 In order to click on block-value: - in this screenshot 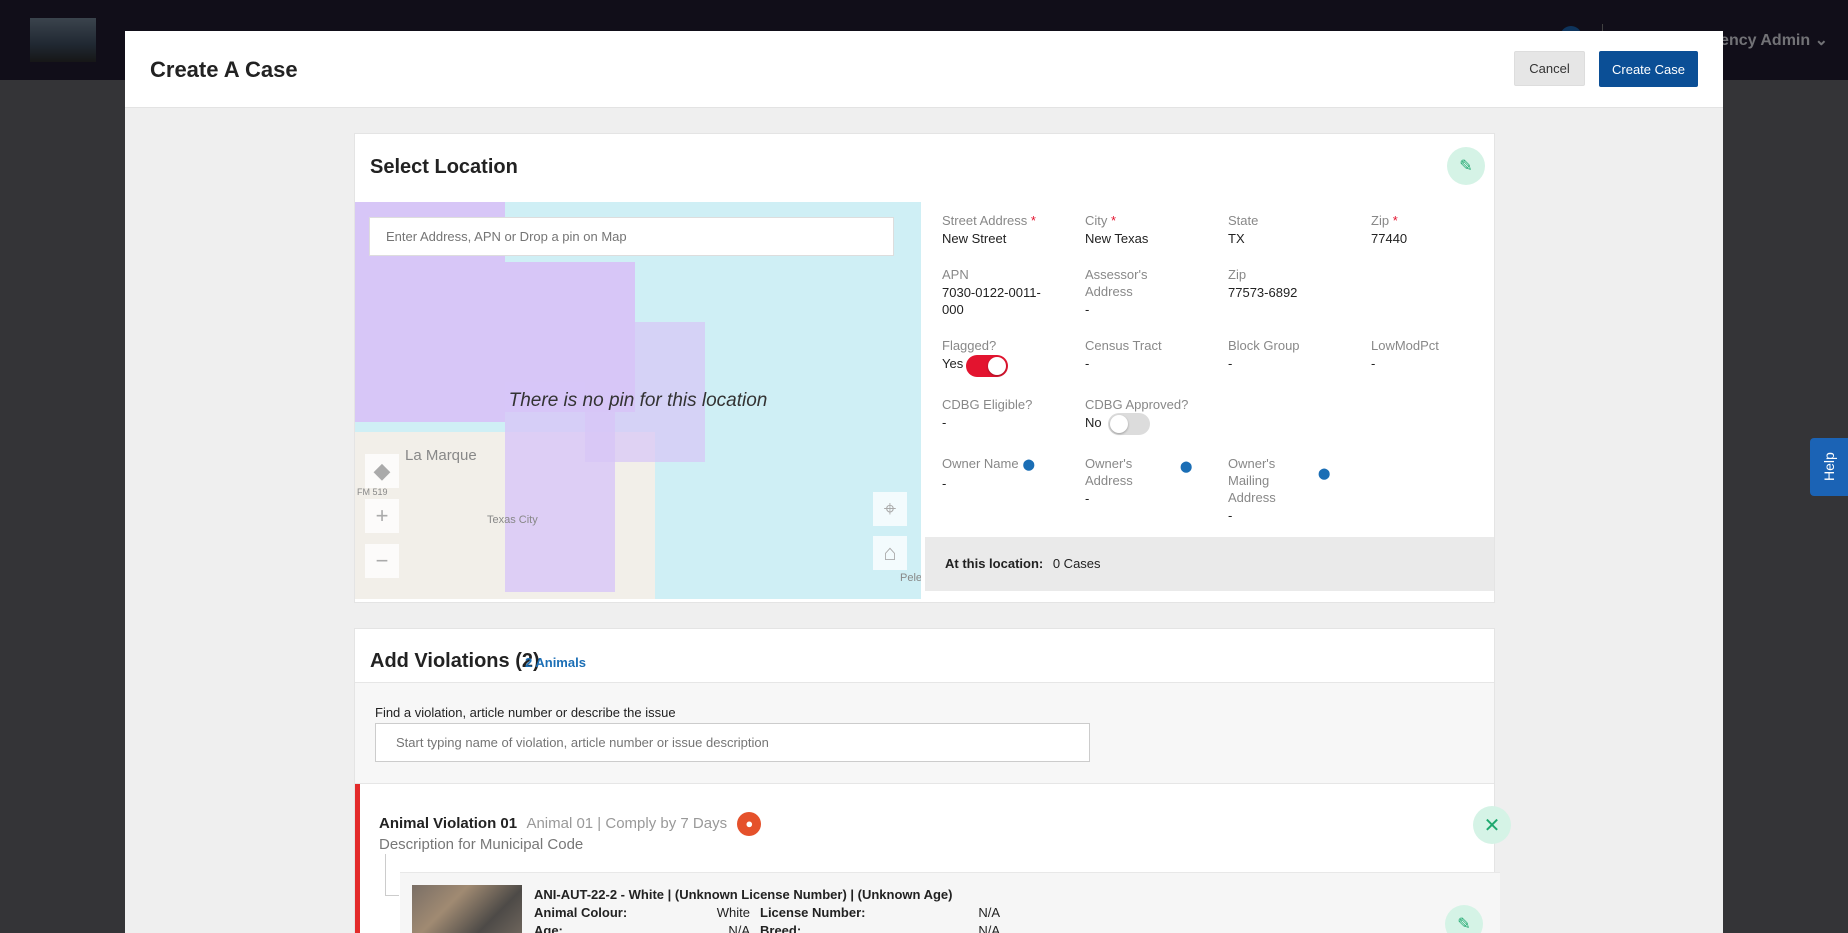, I will do `click(1230, 363)`.